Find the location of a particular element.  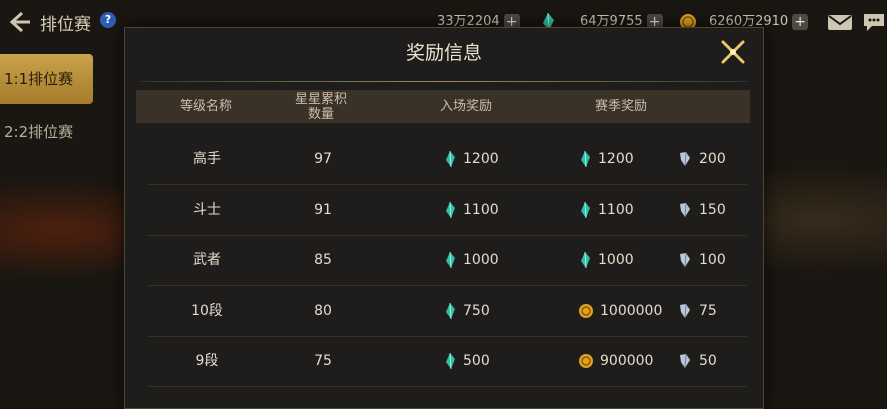

season-reward-main: 1000000 is located at coordinates (633, 311).